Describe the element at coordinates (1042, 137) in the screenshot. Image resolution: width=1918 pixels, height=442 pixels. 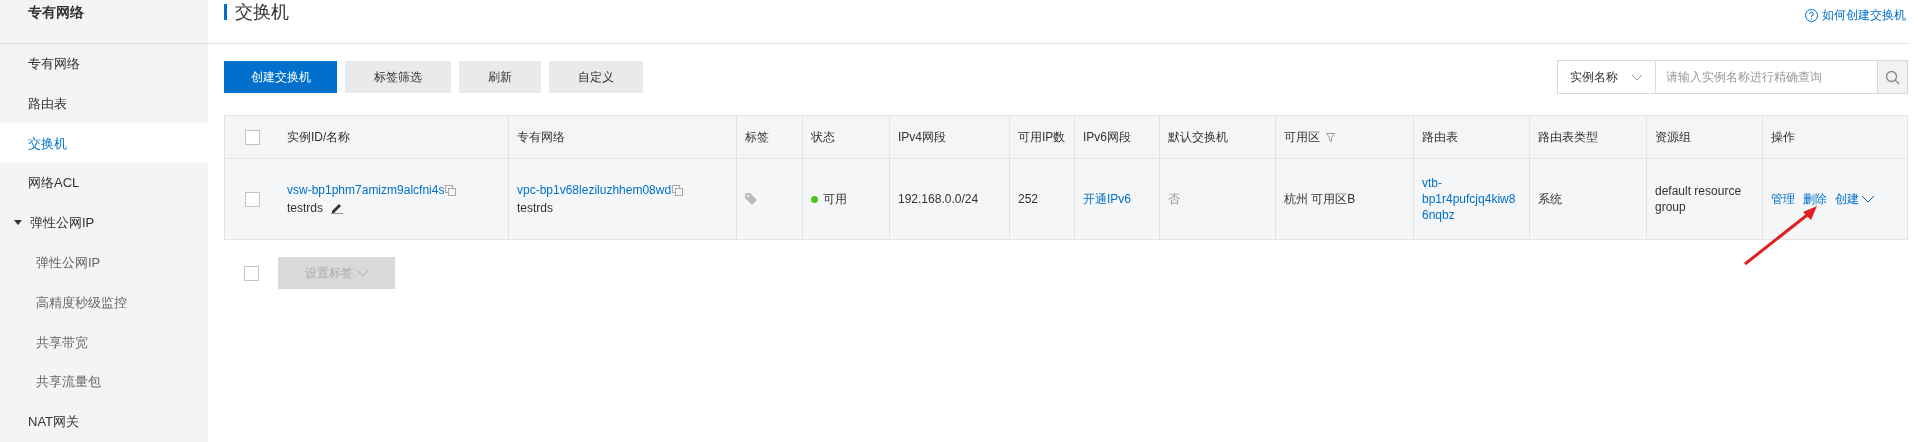
I see `column-header: 可用IP数` at that location.